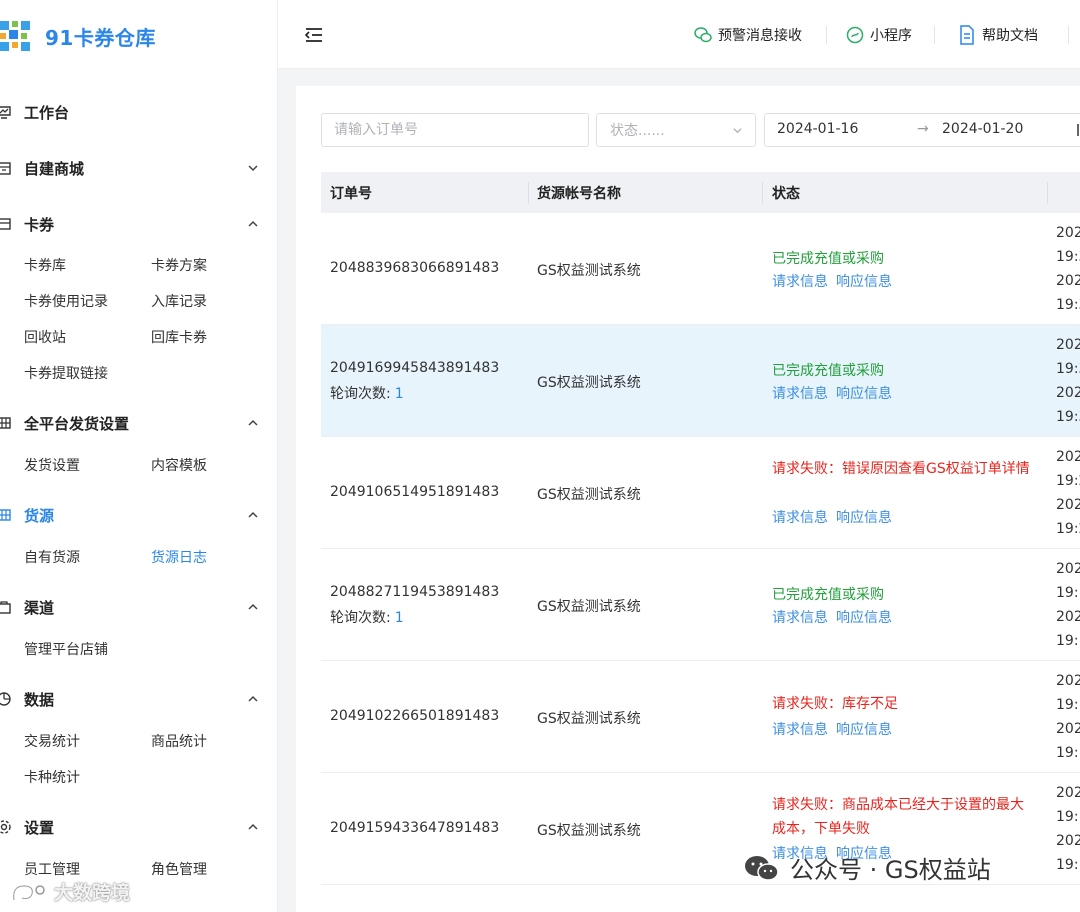 The height and width of the screenshot is (912, 1080). I want to click on status-text: 请求失败：库存不足, so click(835, 704).